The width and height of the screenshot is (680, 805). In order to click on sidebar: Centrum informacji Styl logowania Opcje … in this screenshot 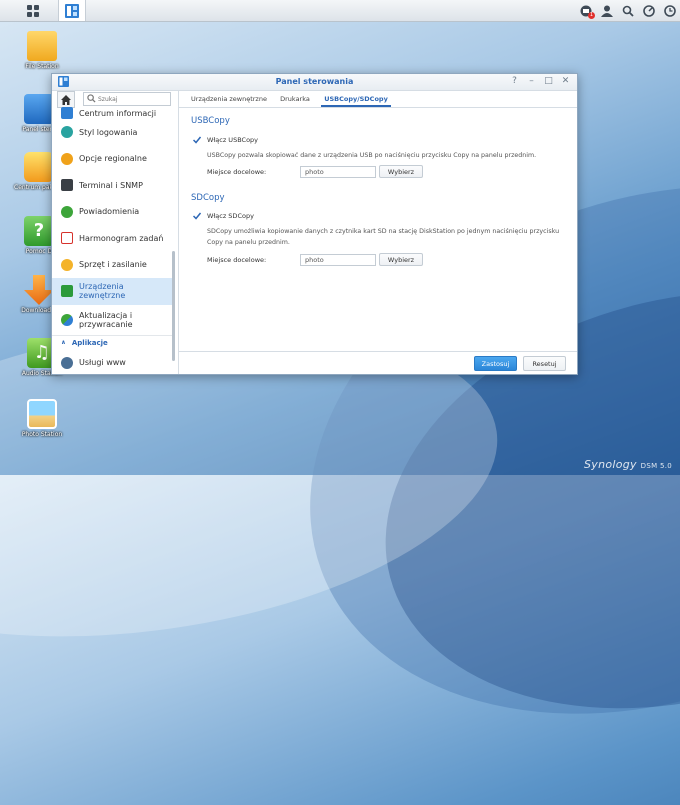, I will do `click(115, 232)`.